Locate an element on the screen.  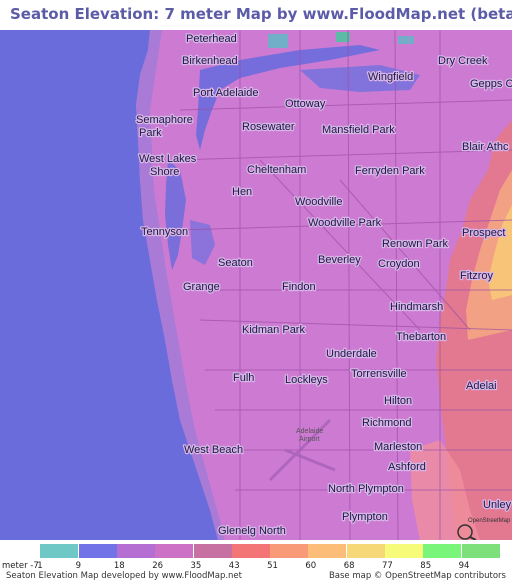
osm-mark-text: OpenStreetMap is located at coordinates (489, 521).